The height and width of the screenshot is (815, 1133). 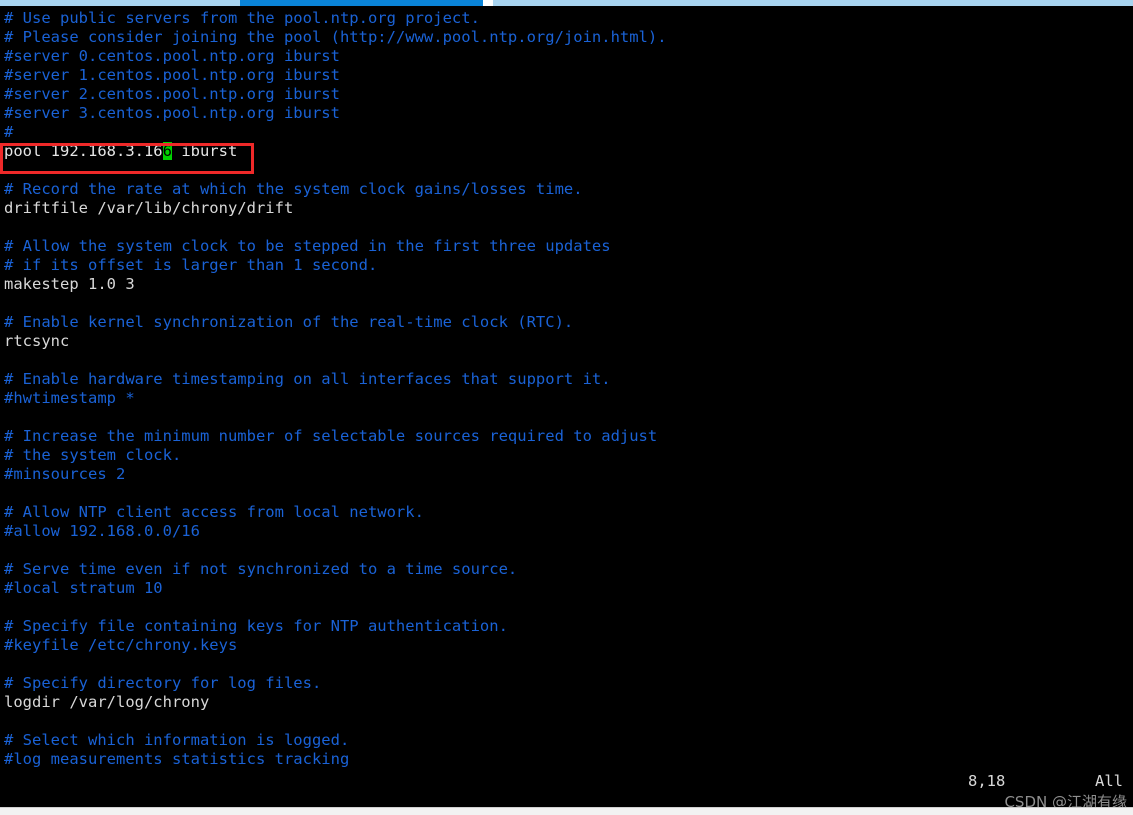 I want to click on editor-line-code: makestep 1.0 3, so click(x=566, y=284).